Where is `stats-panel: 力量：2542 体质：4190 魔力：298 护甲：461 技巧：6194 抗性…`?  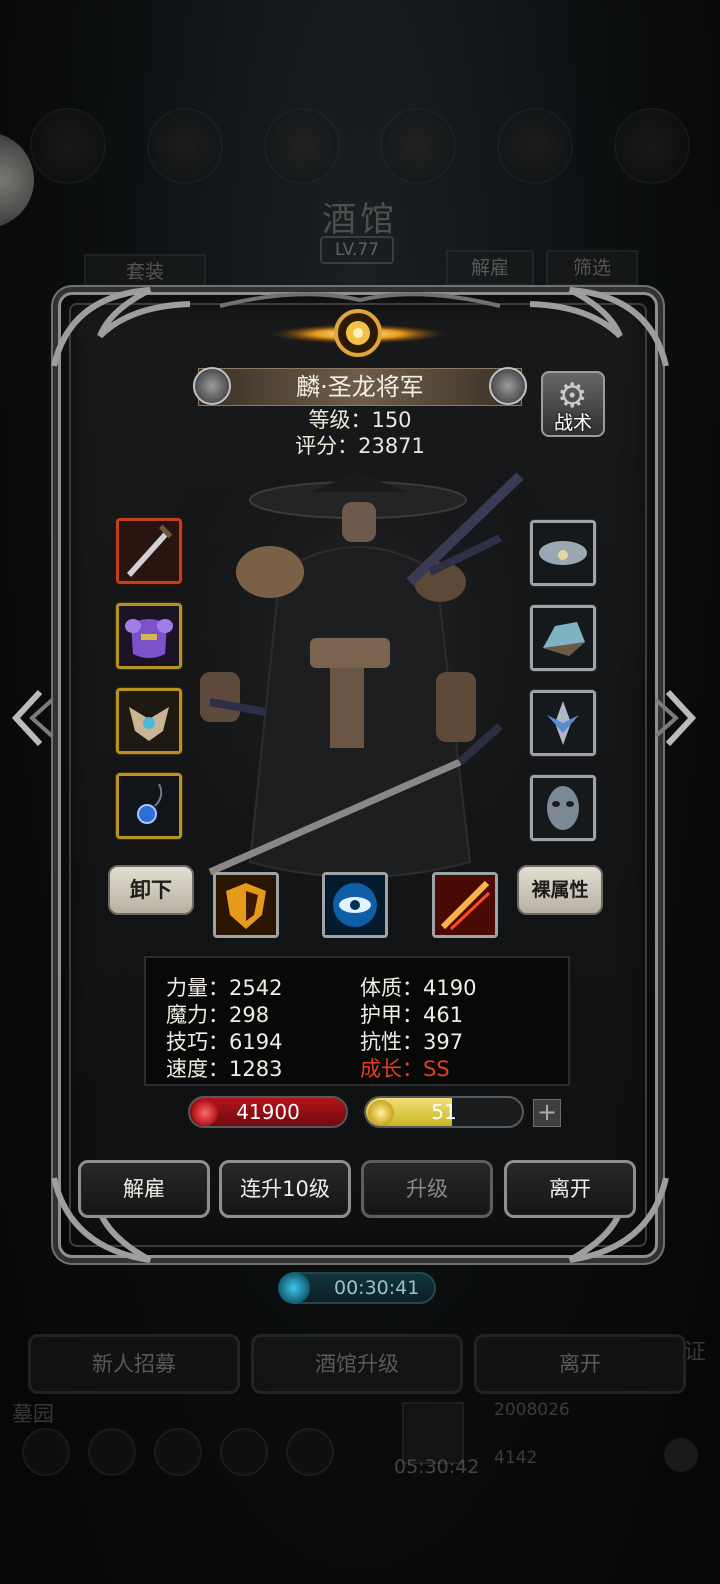 stats-panel: 力量：2542 体质：4190 魔力：298 护甲：461 技巧：6194 抗性… is located at coordinates (357, 1021).